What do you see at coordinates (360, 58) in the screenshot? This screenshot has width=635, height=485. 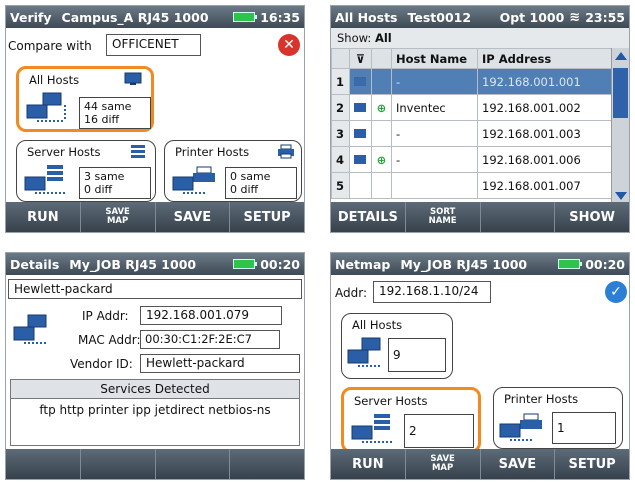 I see `filter-icon: ⊽` at bounding box center [360, 58].